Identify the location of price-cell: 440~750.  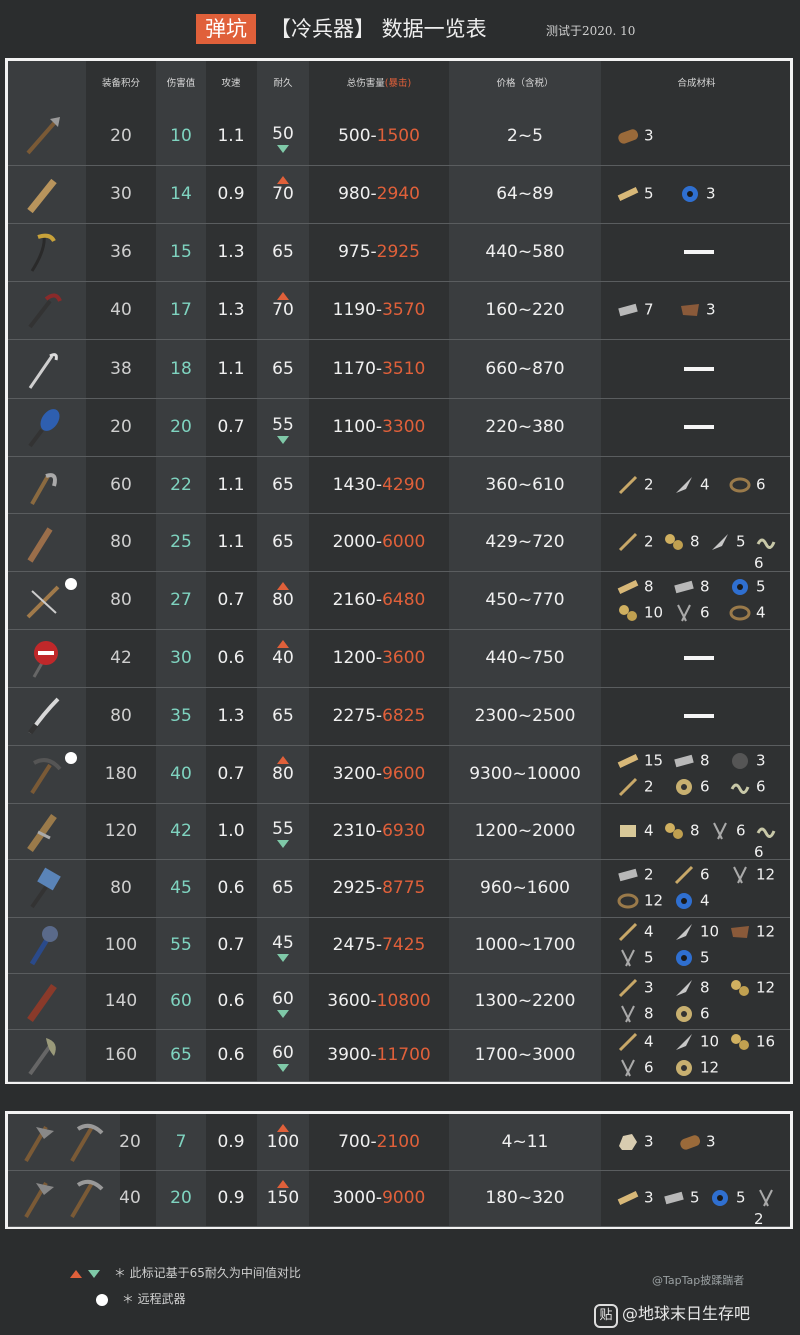
(525, 658).